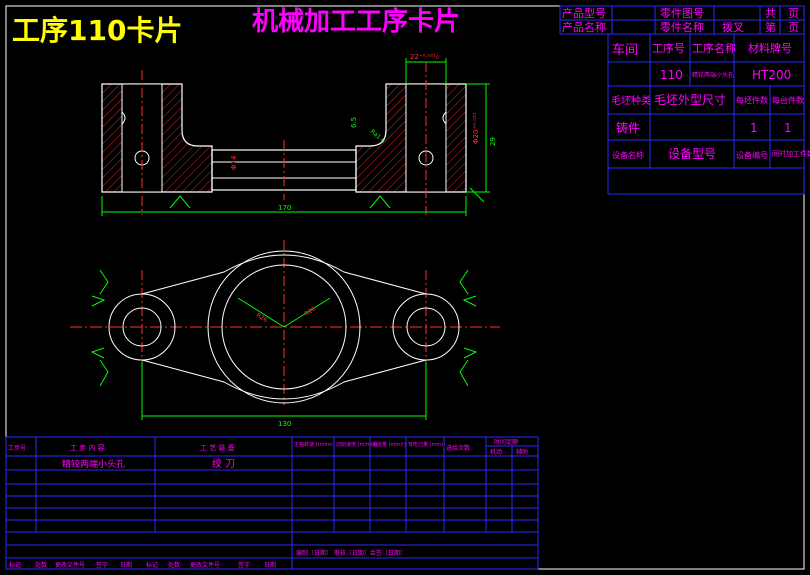  What do you see at coordinates (87, 447) in the screenshot?
I see `col-step-content: 工 步 内 容` at bounding box center [87, 447].